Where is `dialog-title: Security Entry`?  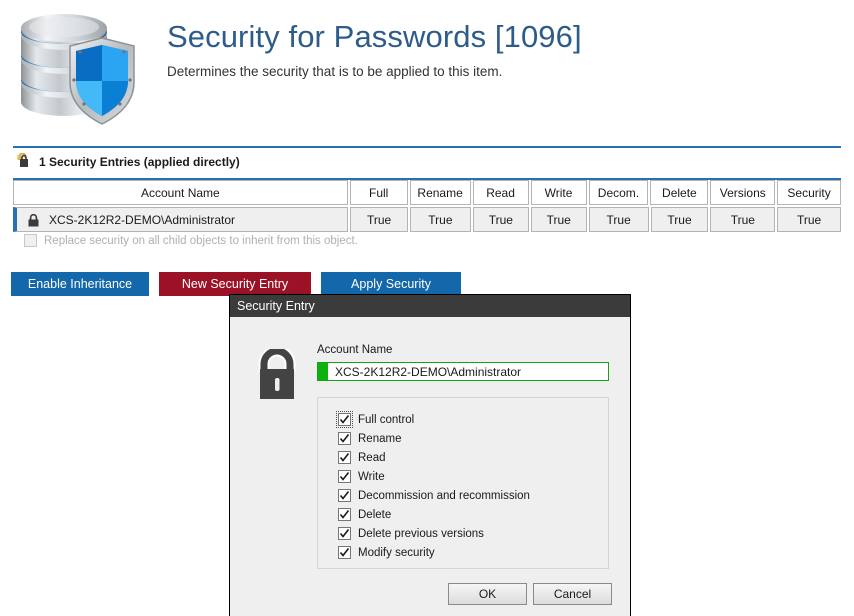
dialog-title: Security Entry is located at coordinates (276, 306).